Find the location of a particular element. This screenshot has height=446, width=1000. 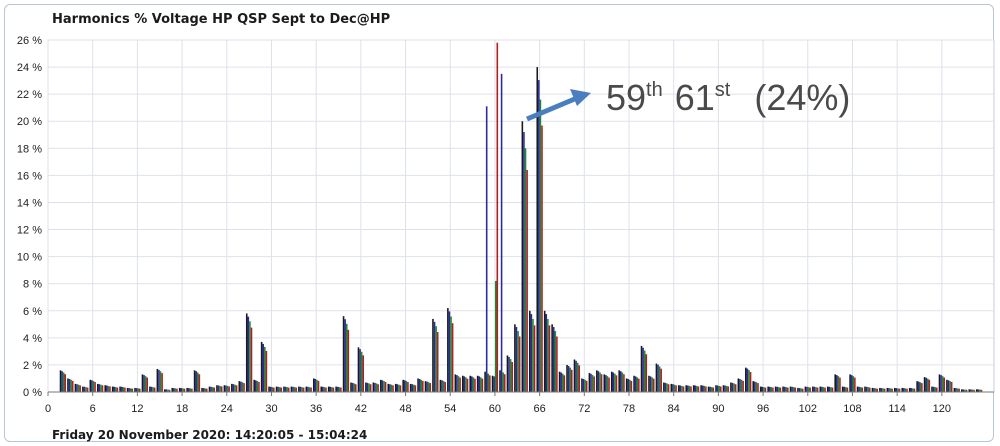

x-tick-label: 42 is located at coordinates (361, 409).